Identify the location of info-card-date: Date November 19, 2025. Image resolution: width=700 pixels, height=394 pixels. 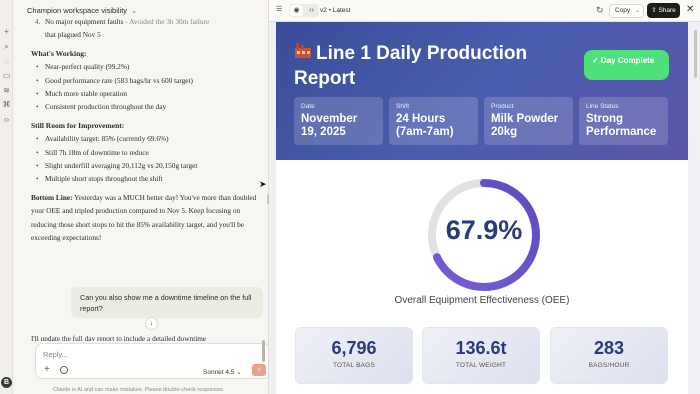
(338, 121).